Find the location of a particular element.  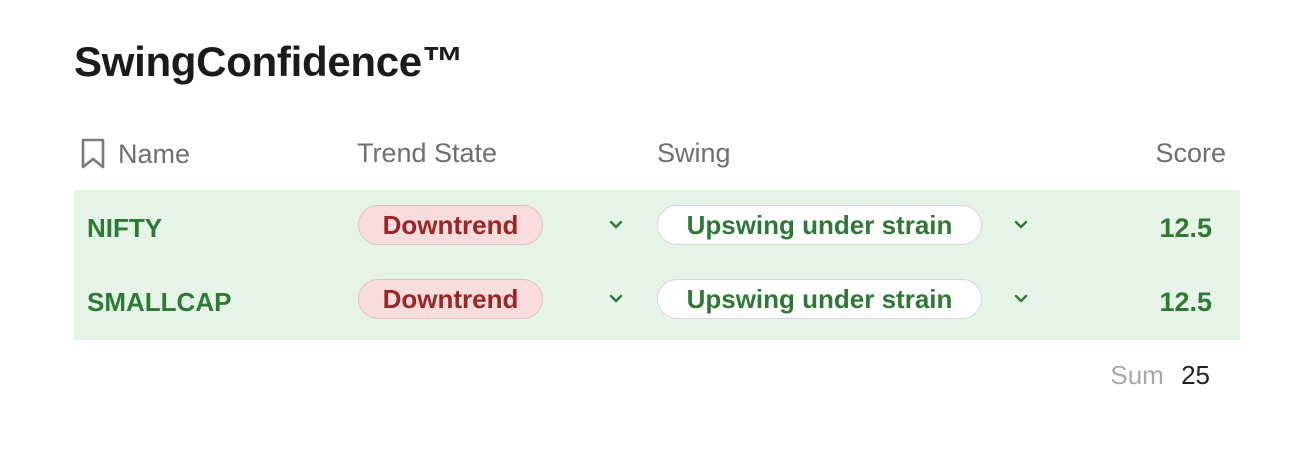

sum-value: 25 is located at coordinates (1195, 375).